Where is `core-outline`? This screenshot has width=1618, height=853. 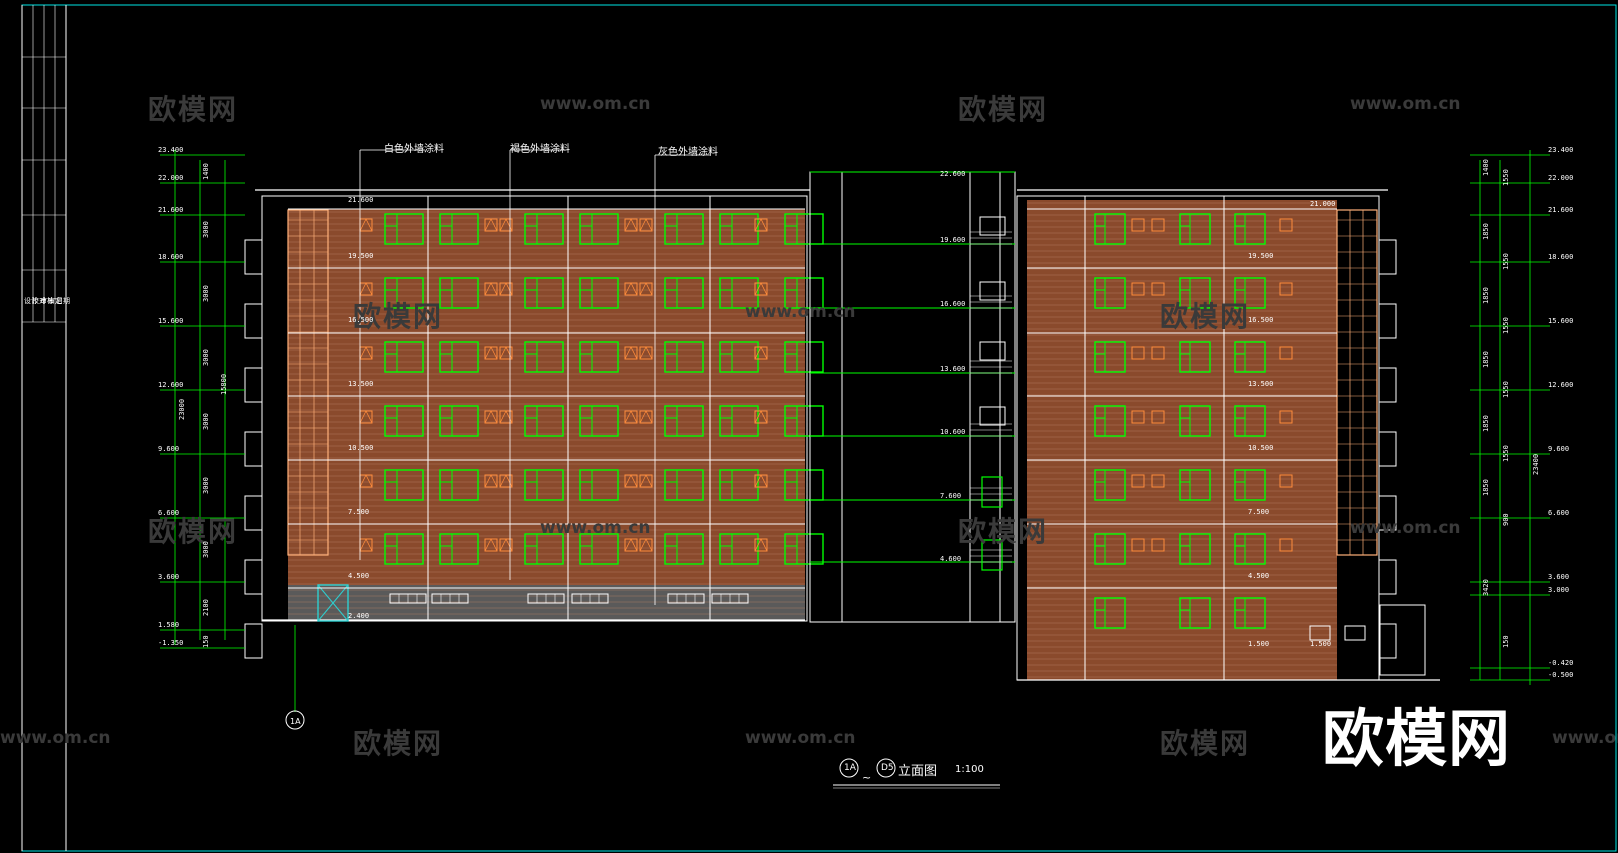
core-outline is located at coordinates (912, 397).